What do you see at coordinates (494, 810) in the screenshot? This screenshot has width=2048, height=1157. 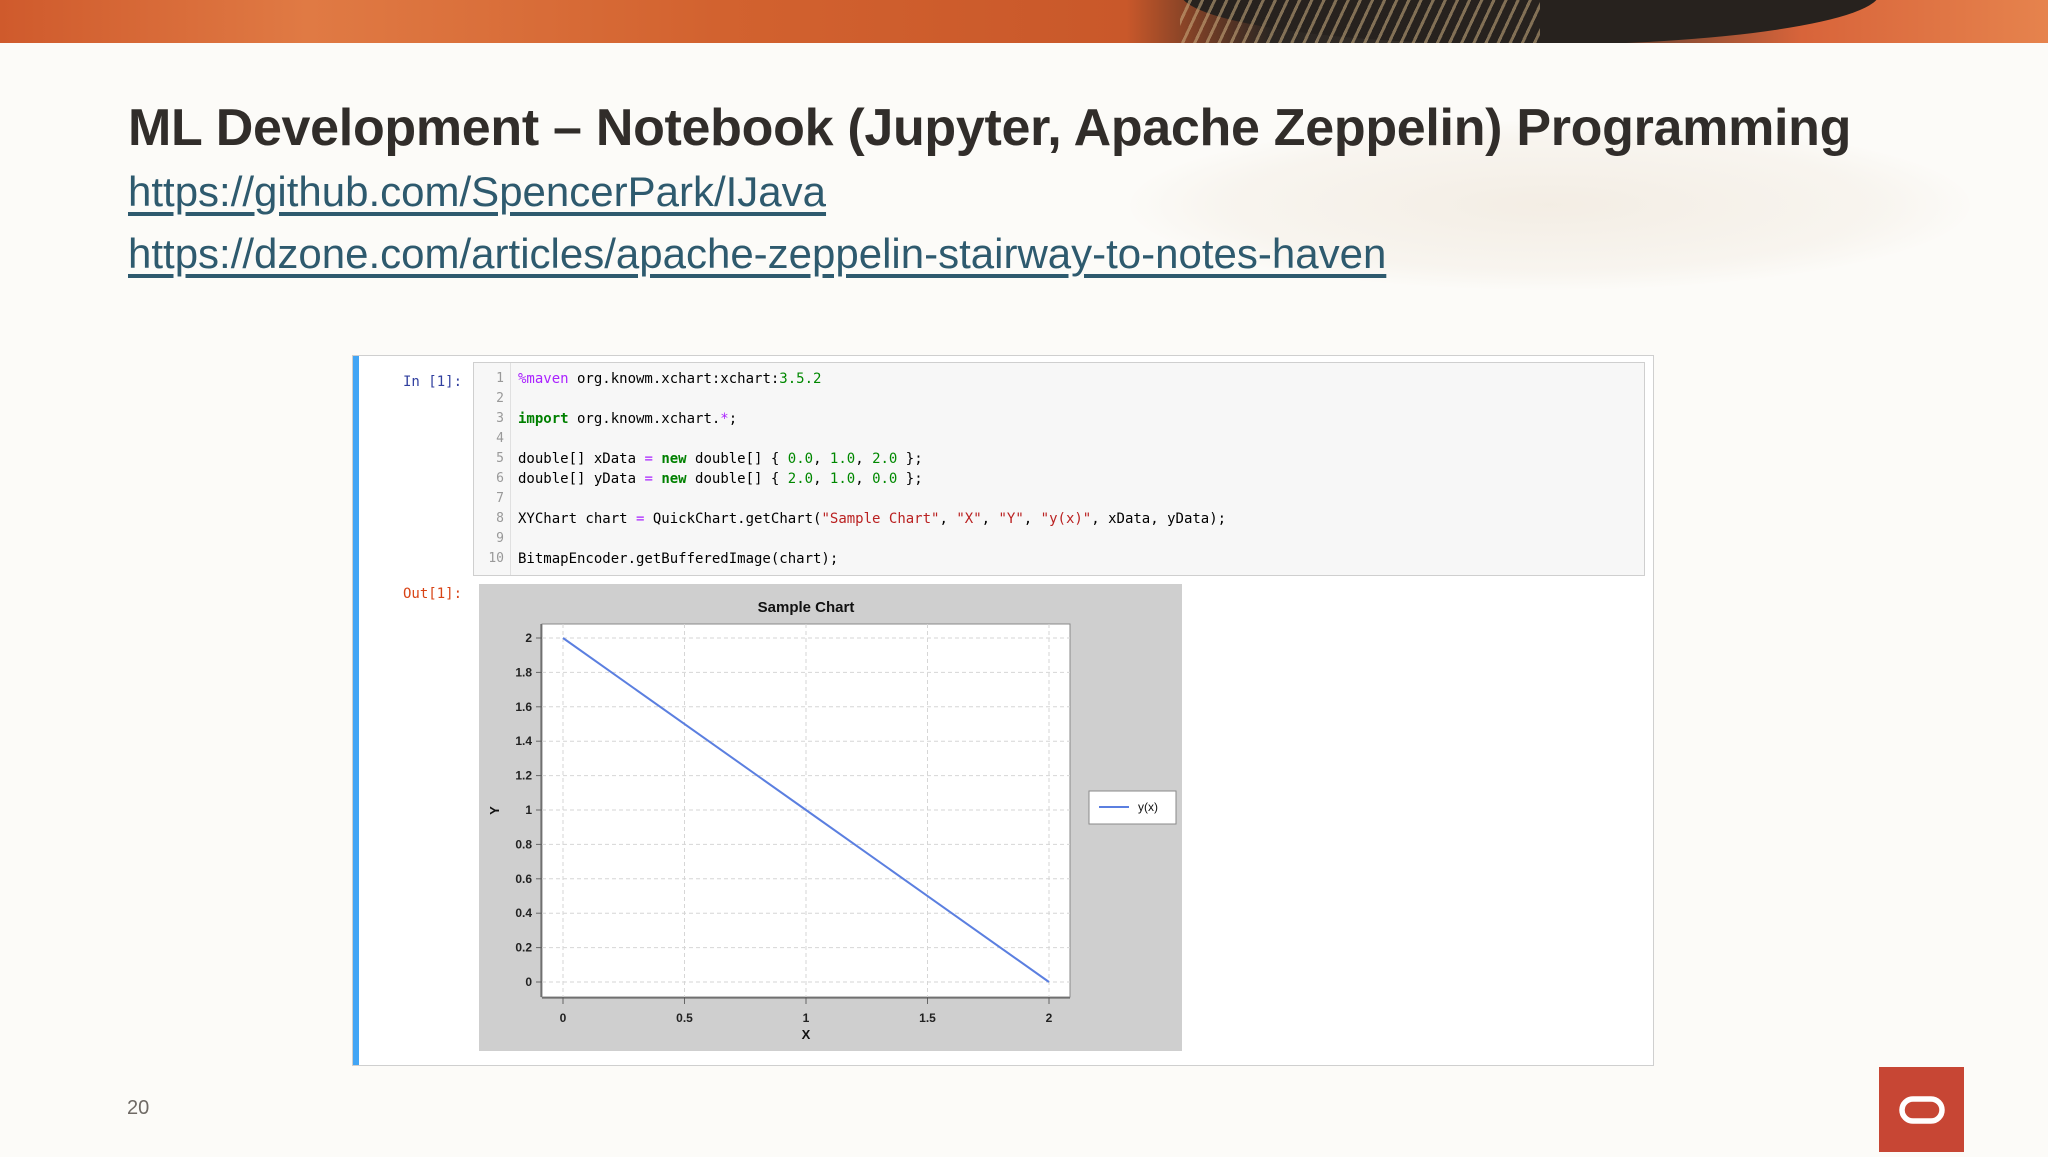 I see `y-axis-label: Y` at bounding box center [494, 810].